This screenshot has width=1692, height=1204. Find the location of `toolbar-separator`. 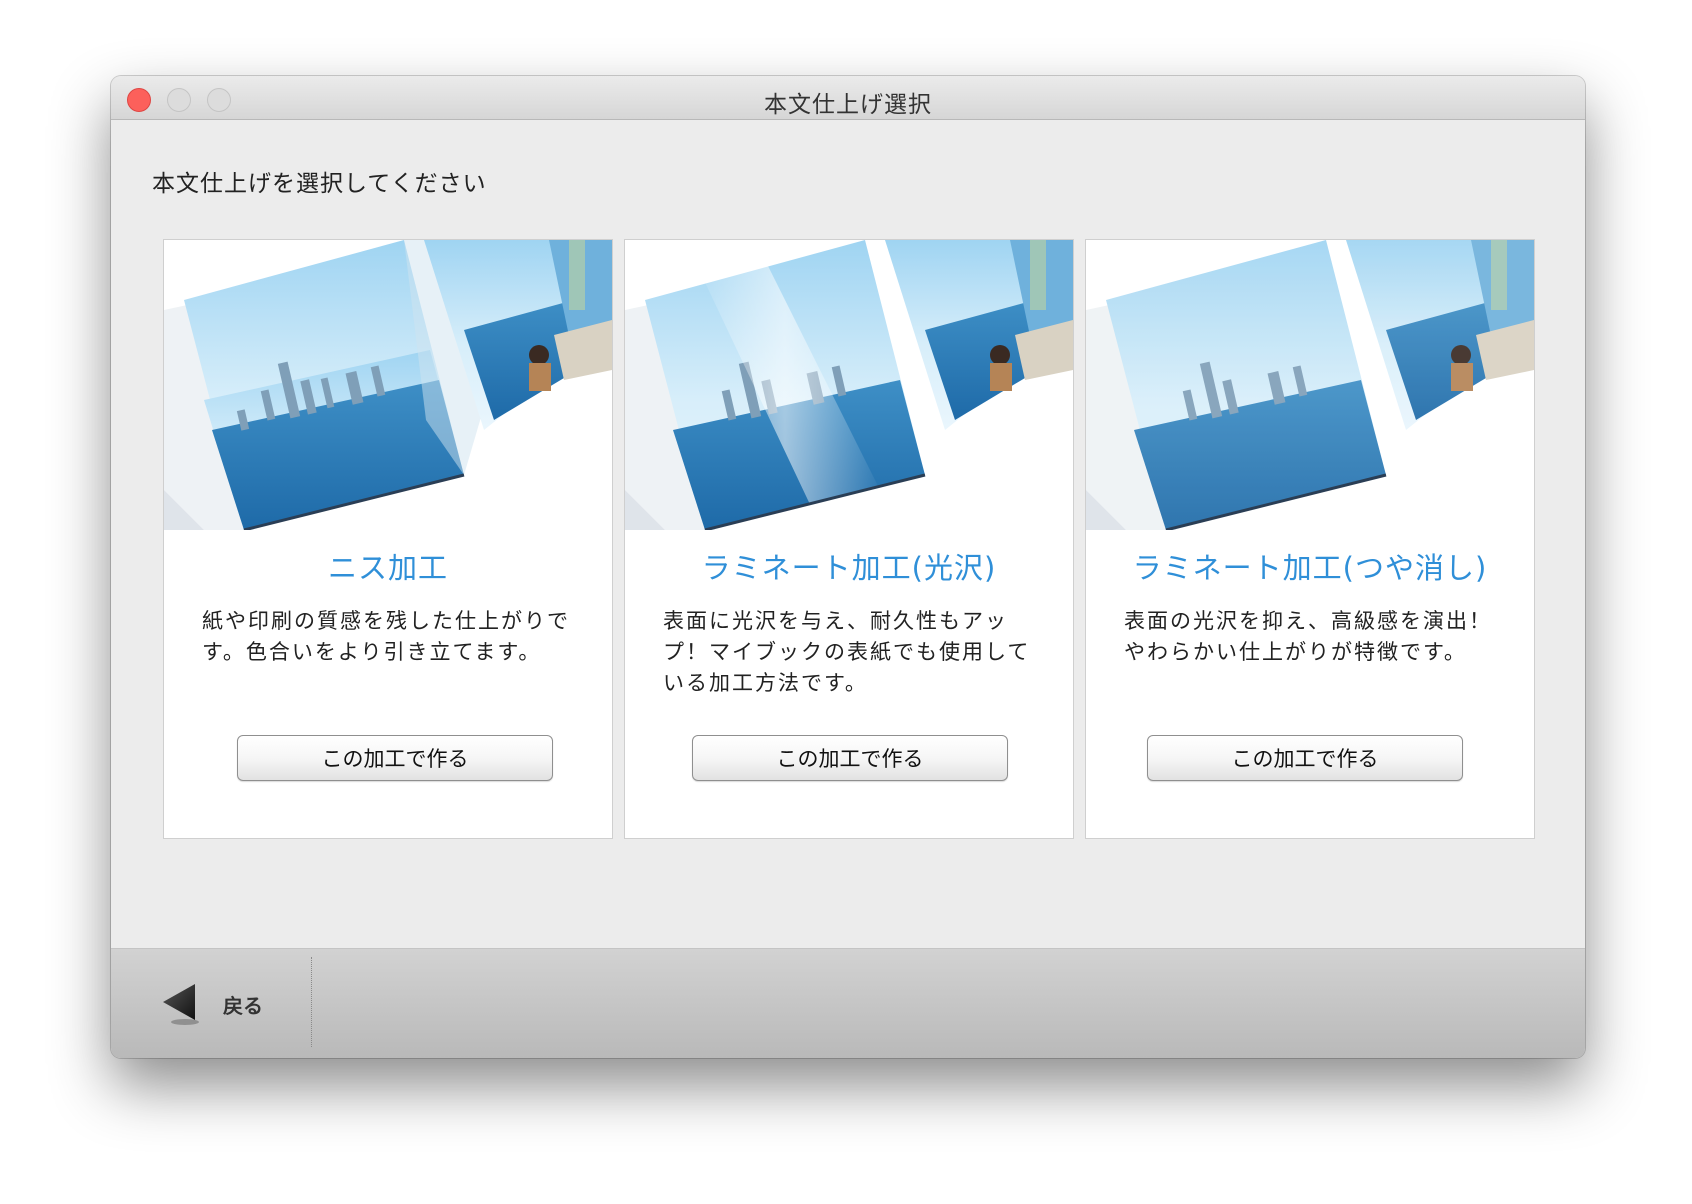

toolbar-separator is located at coordinates (311, 1002).